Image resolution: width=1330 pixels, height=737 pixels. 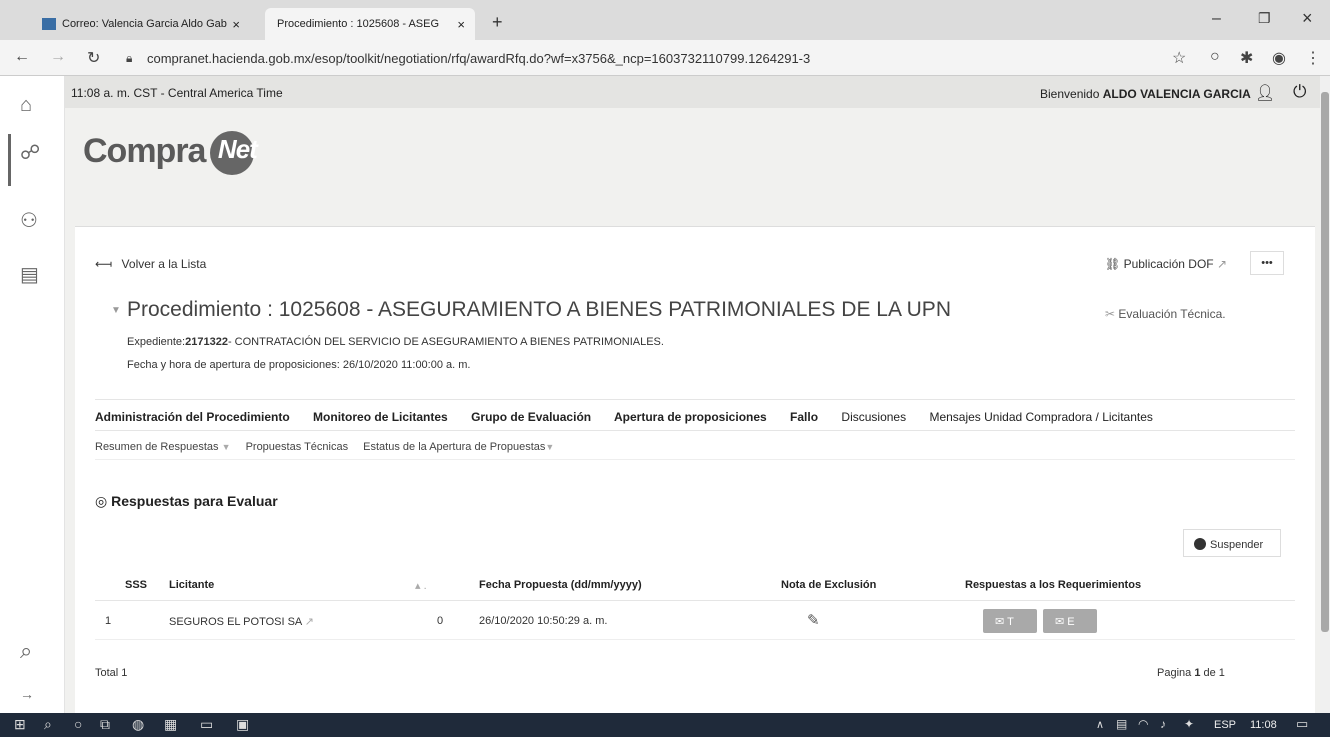 What do you see at coordinates (108, 621) in the screenshot?
I see `cell-sss: 1` at bounding box center [108, 621].